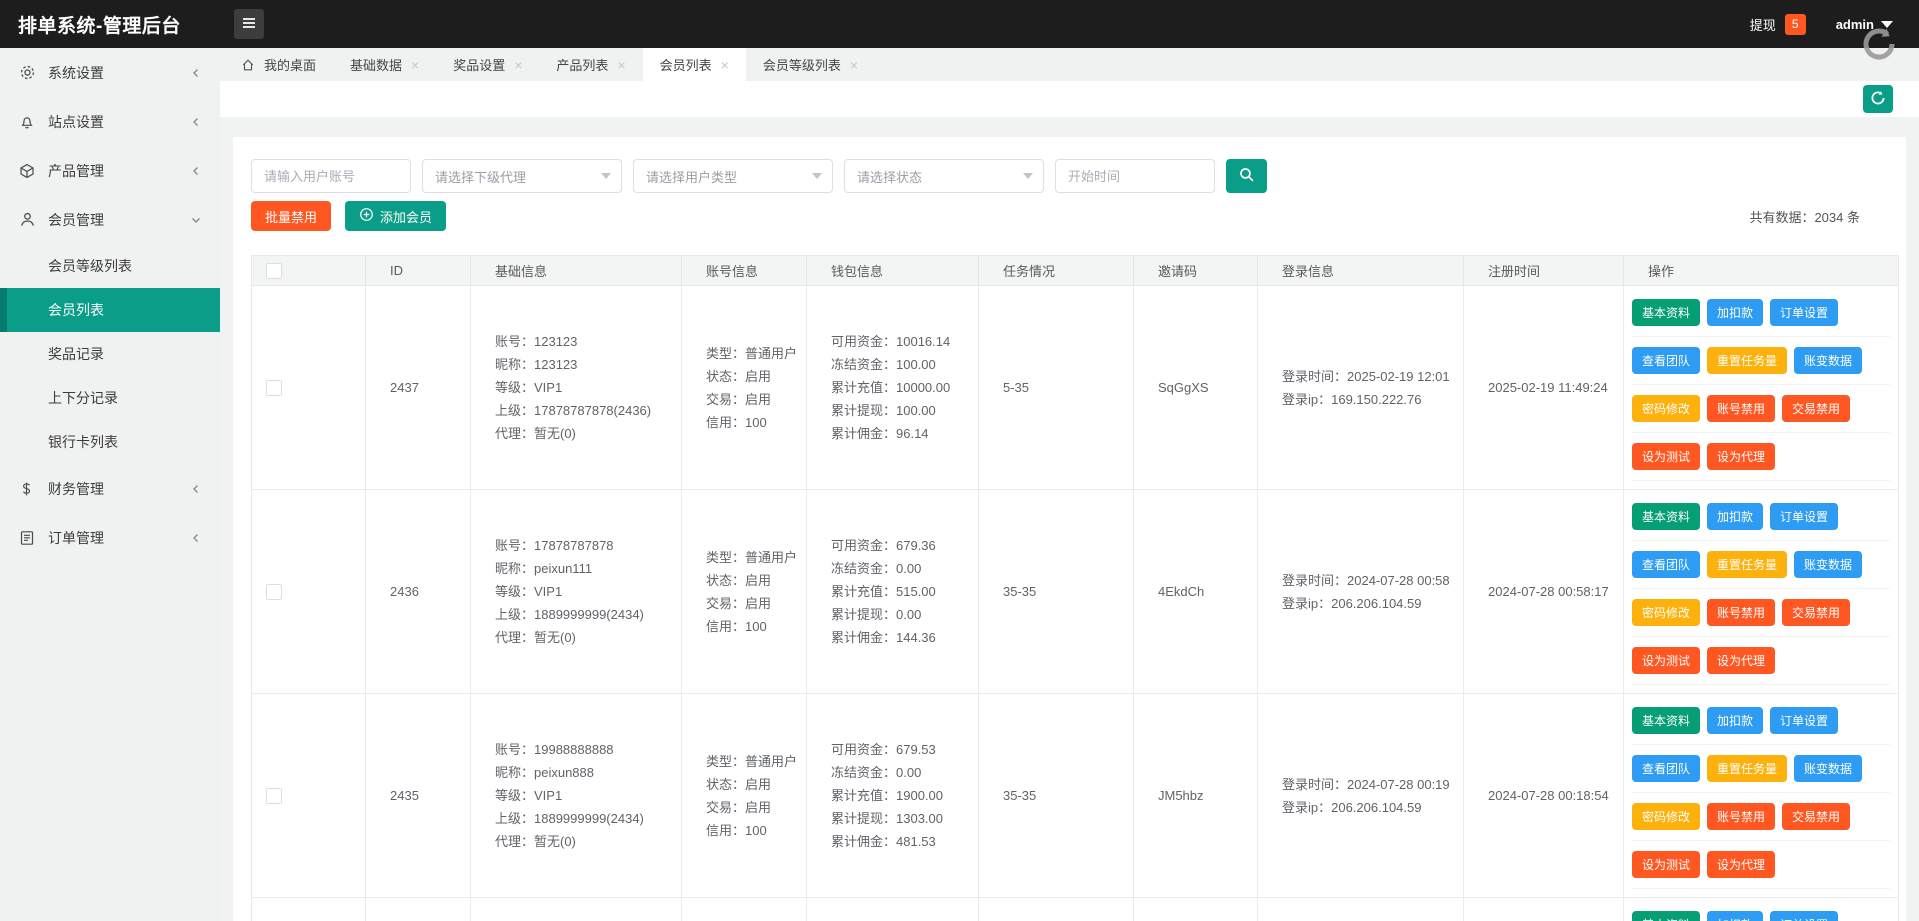 This screenshot has width=1919, height=921. I want to click on cell-line: 35-35, so click(1020, 591).